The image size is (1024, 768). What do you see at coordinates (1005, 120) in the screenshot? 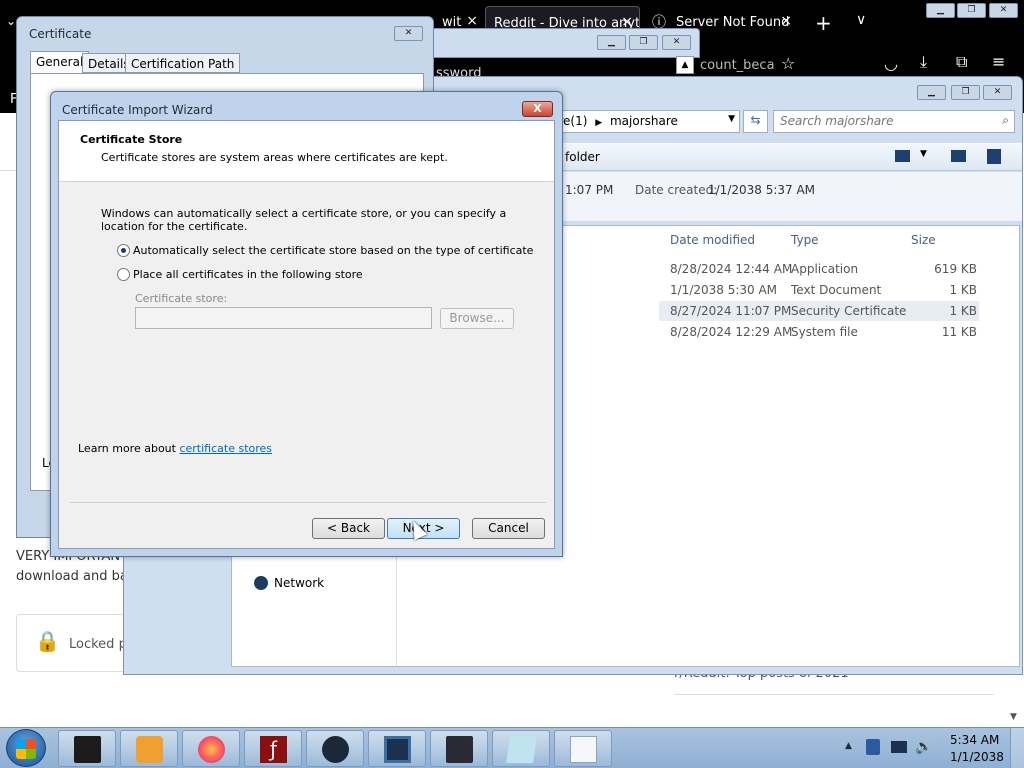
I see `search-icon: ⌕` at bounding box center [1005, 120].